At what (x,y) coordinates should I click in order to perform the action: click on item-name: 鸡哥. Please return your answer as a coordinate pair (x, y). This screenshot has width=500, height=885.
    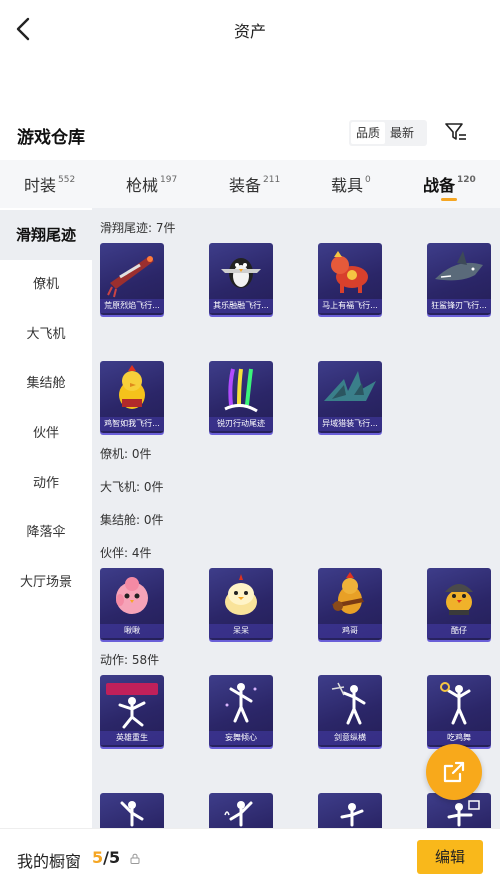
    Looking at the image, I should click on (350, 631).